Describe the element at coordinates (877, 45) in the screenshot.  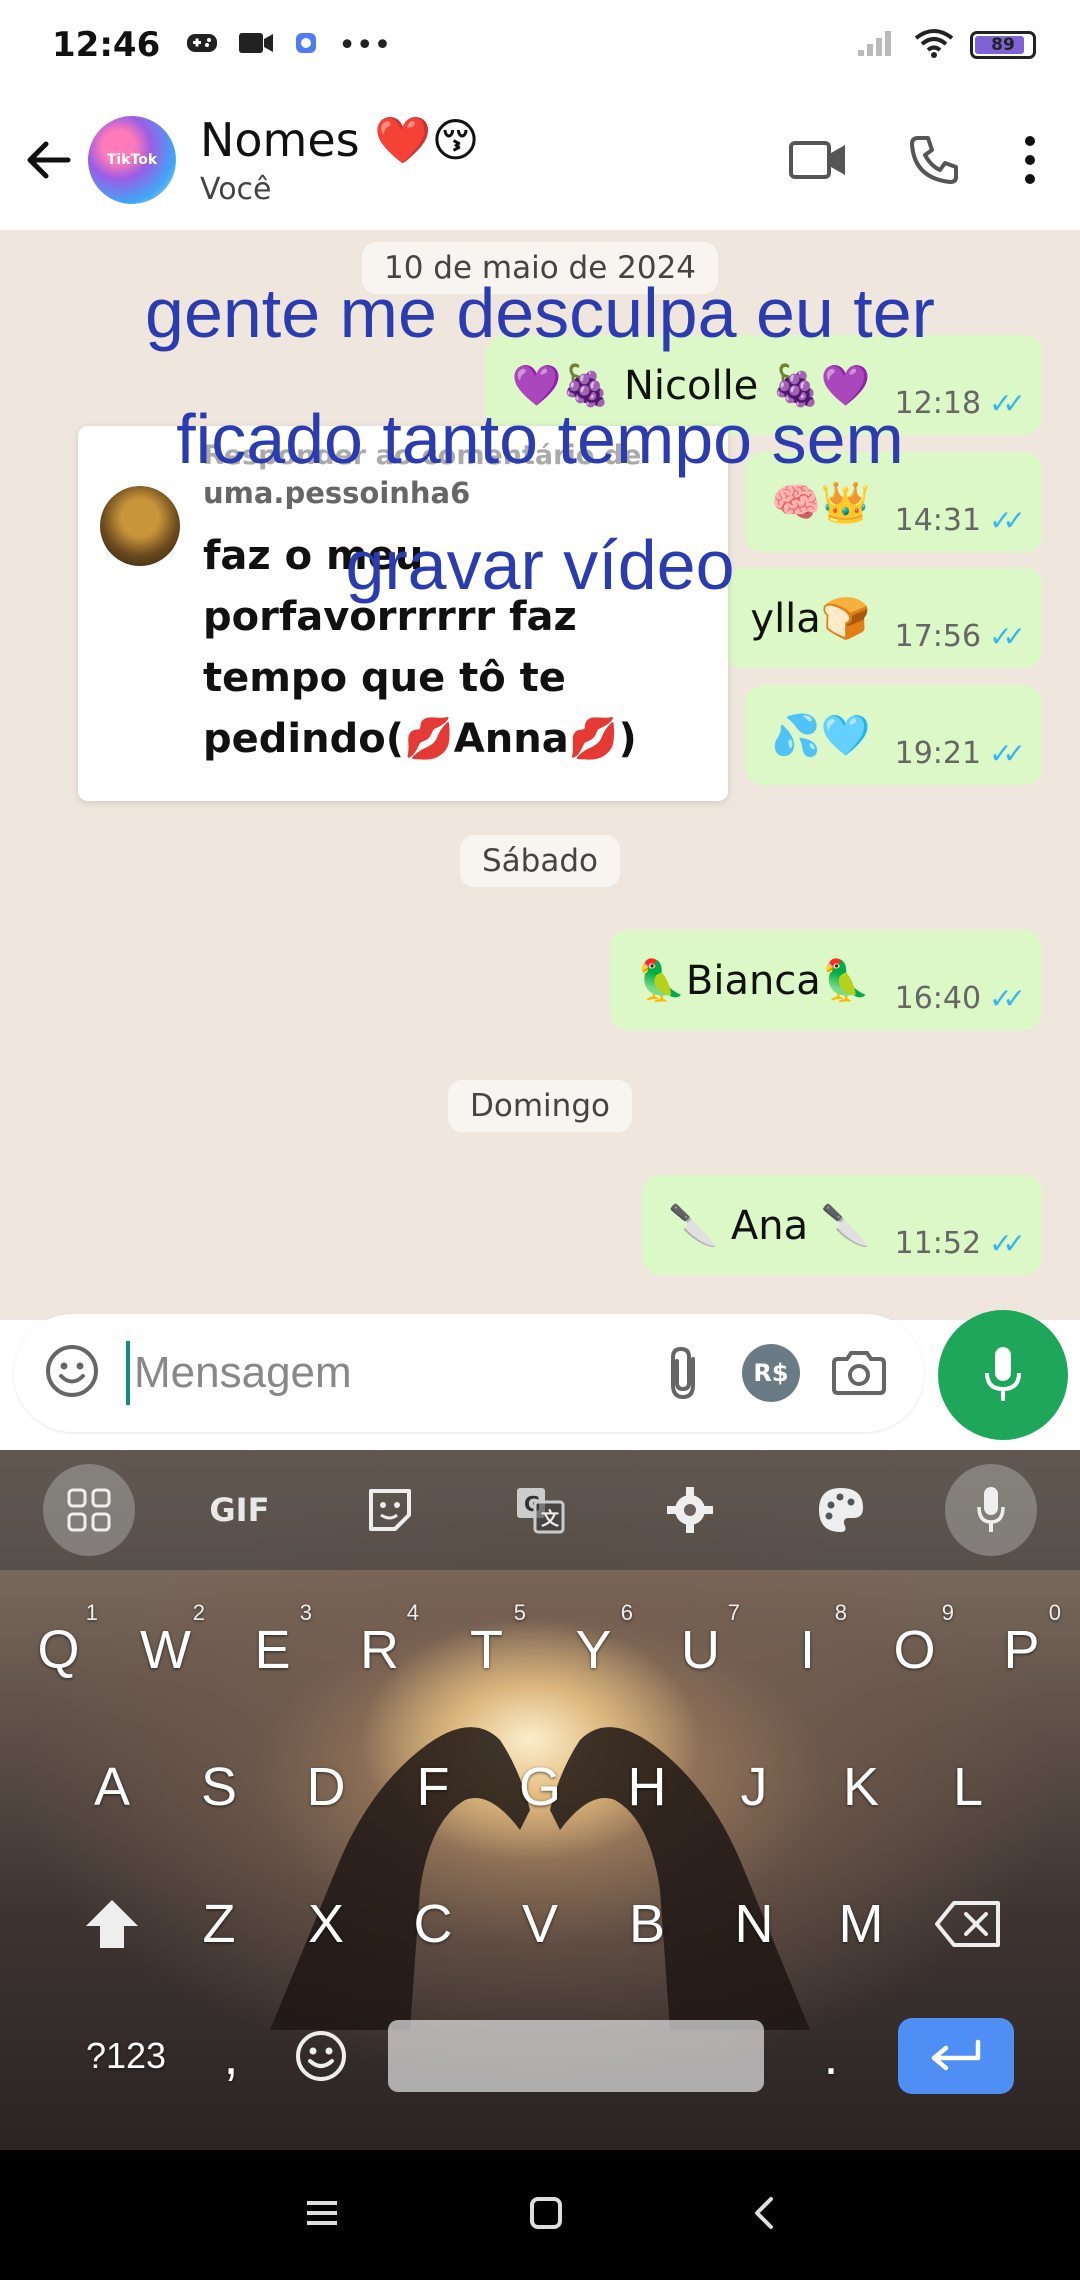
I see `signal-icon` at that location.